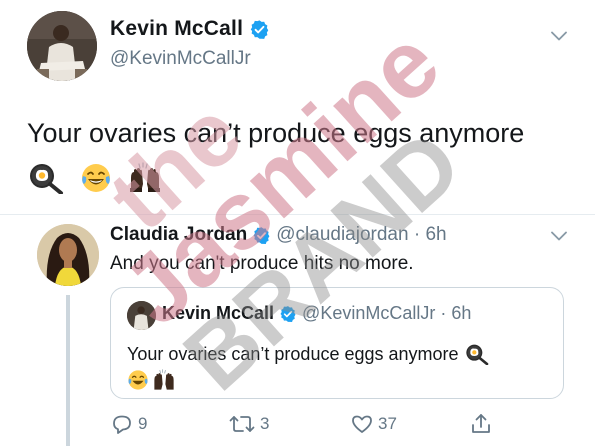 The width and height of the screenshot is (595, 446). I want to click on reply-text: And you can't produce hits no more., so click(262, 263).